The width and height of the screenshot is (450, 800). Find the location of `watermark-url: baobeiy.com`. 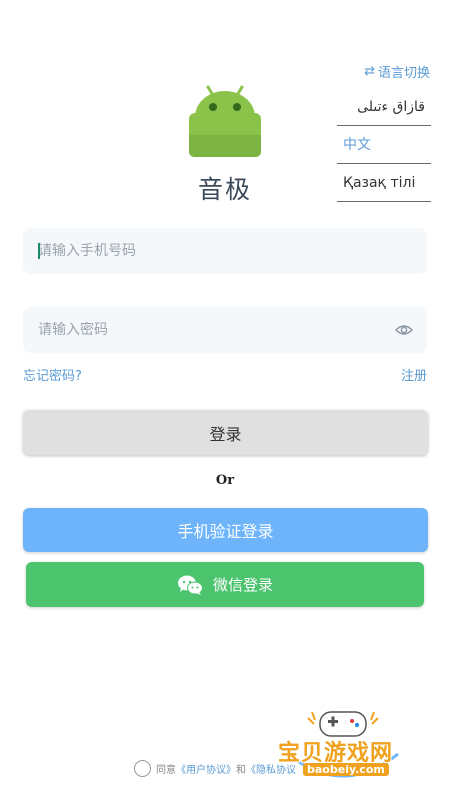

watermark-url: baobeiy.com is located at coordinates (346, 769).